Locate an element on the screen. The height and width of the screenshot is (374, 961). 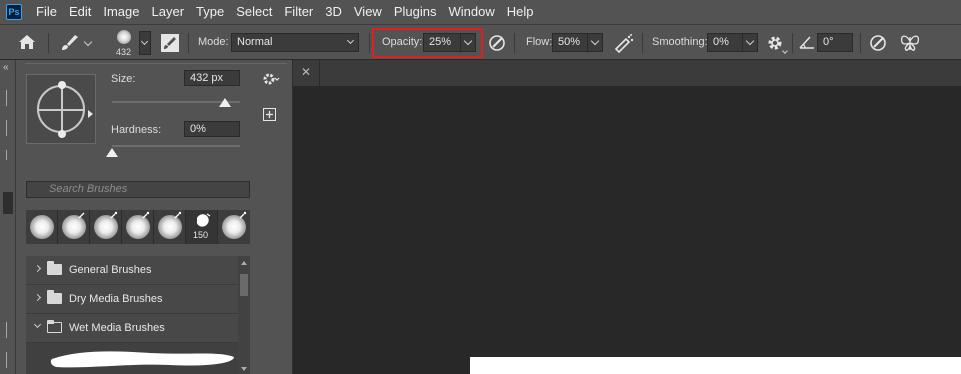
active-tool-indicator is located at coordinates (8, 203).